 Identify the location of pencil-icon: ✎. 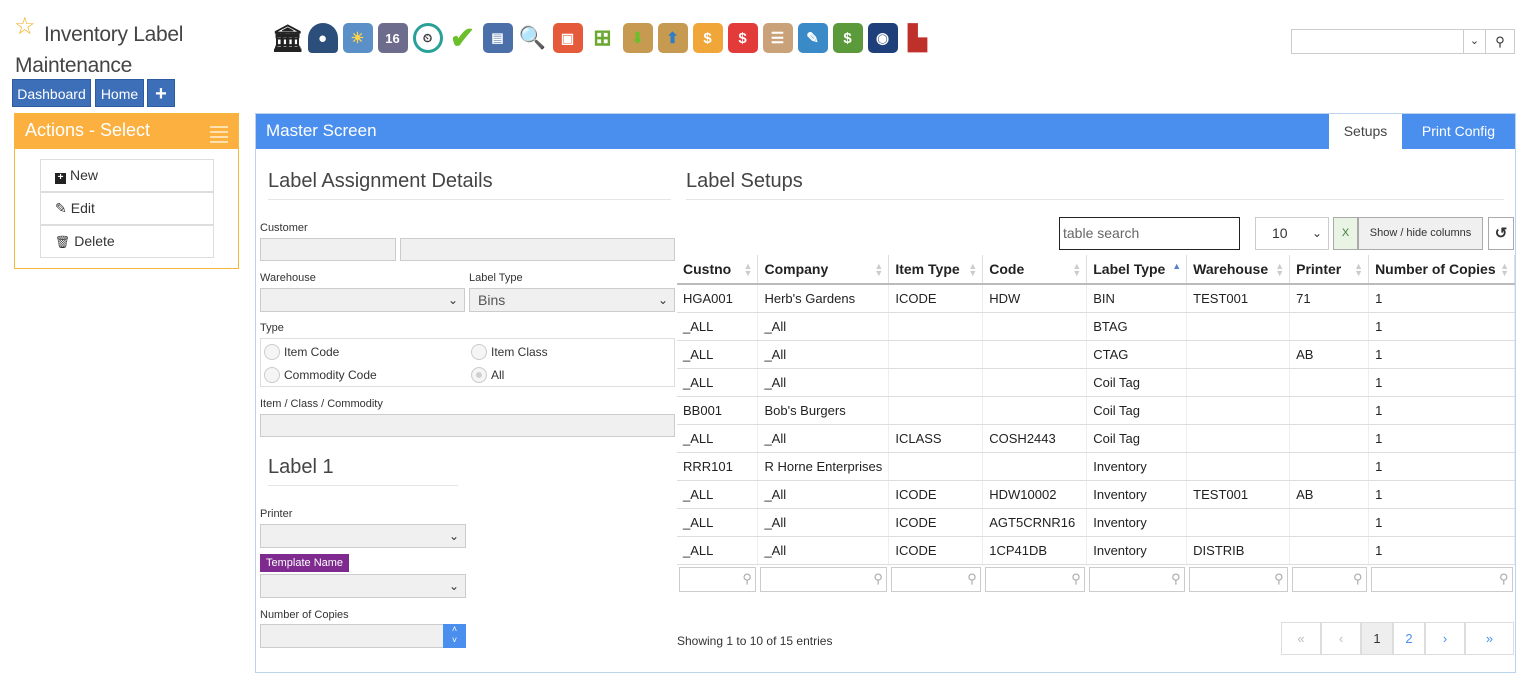
(812, 38).